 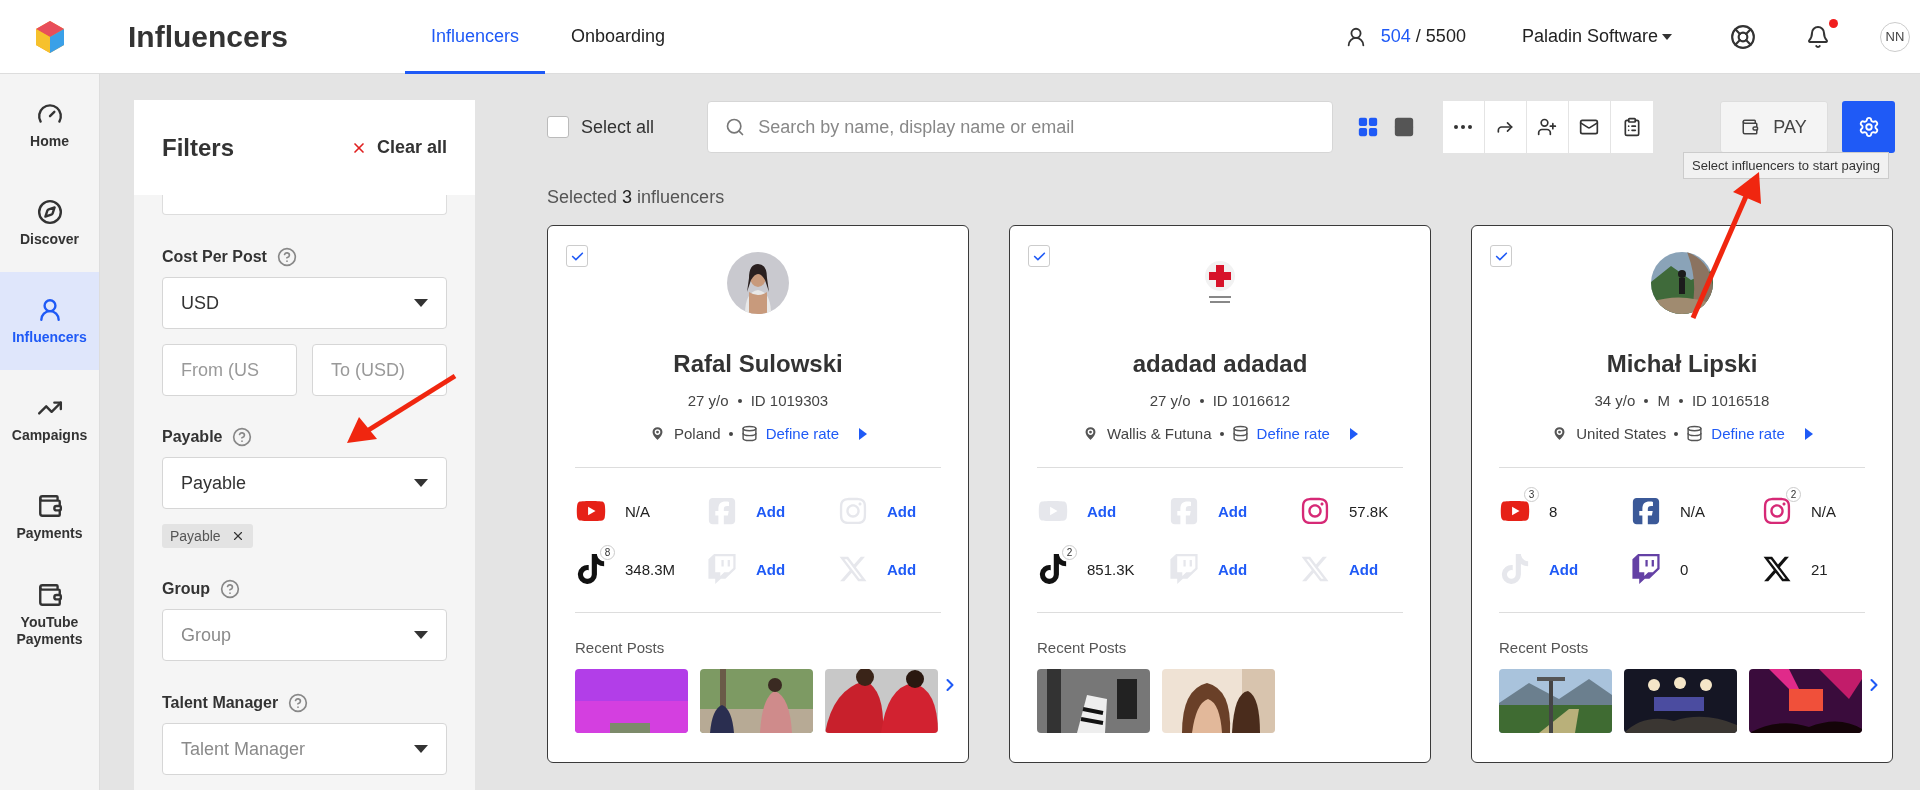 I want to click on count-badge: 8, so click(x=607, y=552).